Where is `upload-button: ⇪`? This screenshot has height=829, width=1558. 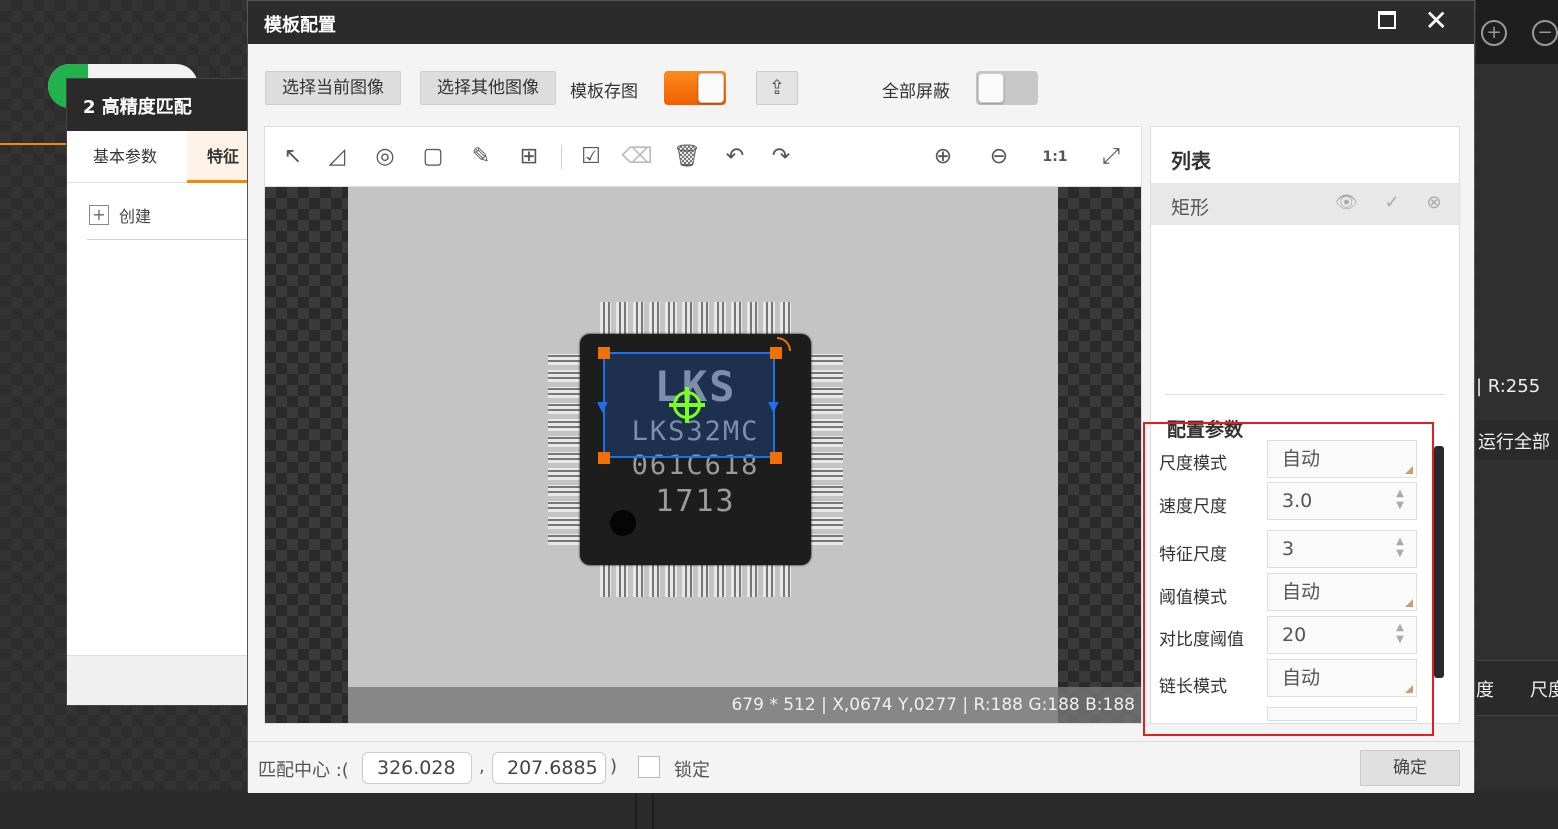
upload-button: ⇪ is located at coordinates (777, 88).